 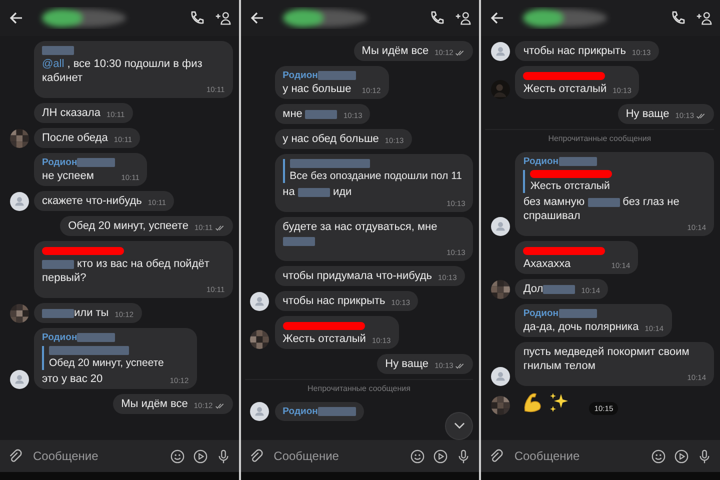 I want to click on message-text: пусть медведей покормит своим гнилым телом, so click(x=606, y=359).